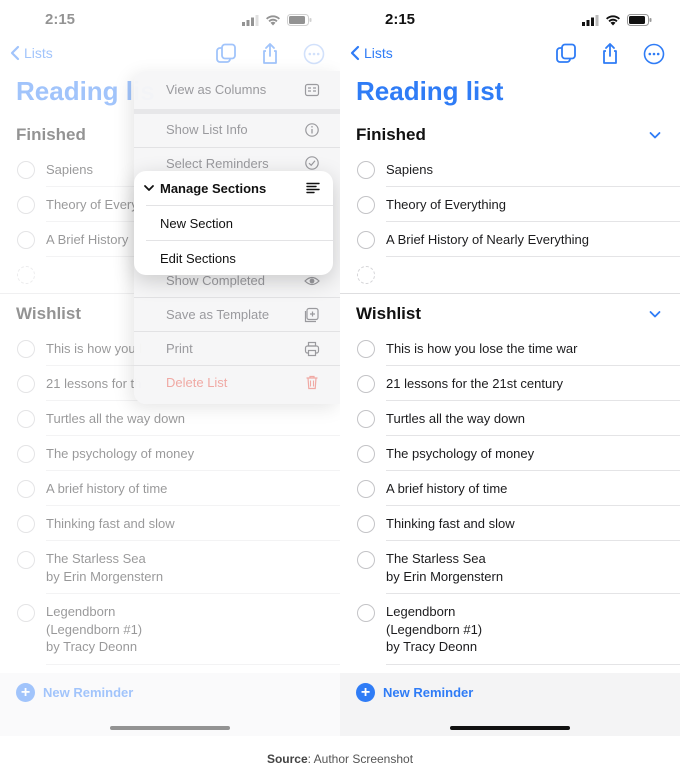 This screenshot has height=769, width=680. Describe the element at coordinates (510, 728) in the screenshot. I see `home-indicator` at that location.